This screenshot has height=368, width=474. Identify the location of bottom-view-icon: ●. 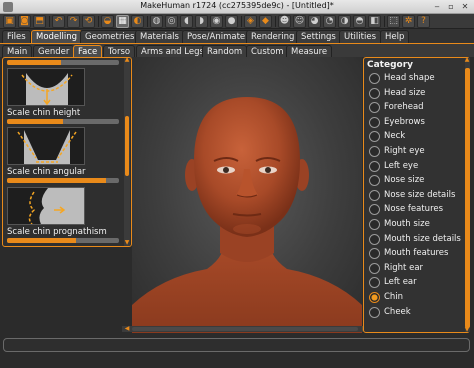
(231, 21).